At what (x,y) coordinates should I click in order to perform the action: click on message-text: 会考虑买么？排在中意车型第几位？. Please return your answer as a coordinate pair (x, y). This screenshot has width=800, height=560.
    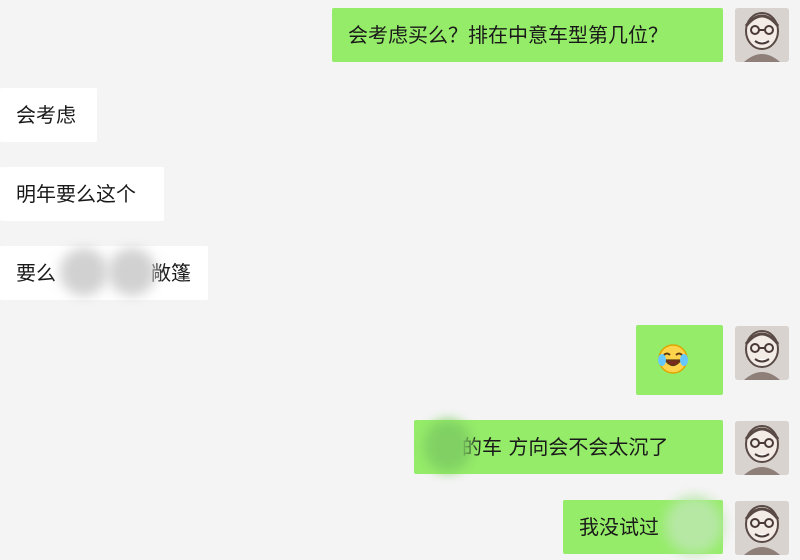
    Looking at the image, I should click on (508, 35).